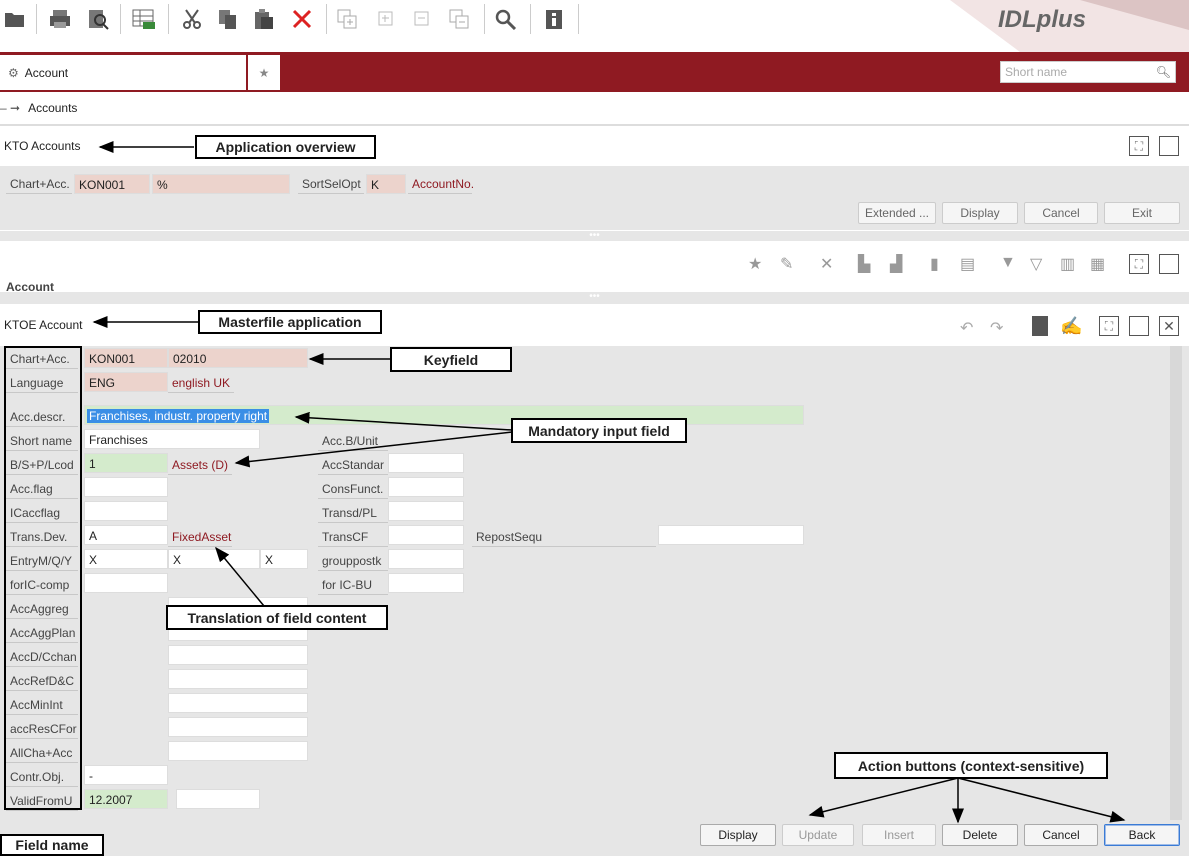 The height and width of the screenshot is (856, 1189). I want to click on search-icon, so click(506, 19).